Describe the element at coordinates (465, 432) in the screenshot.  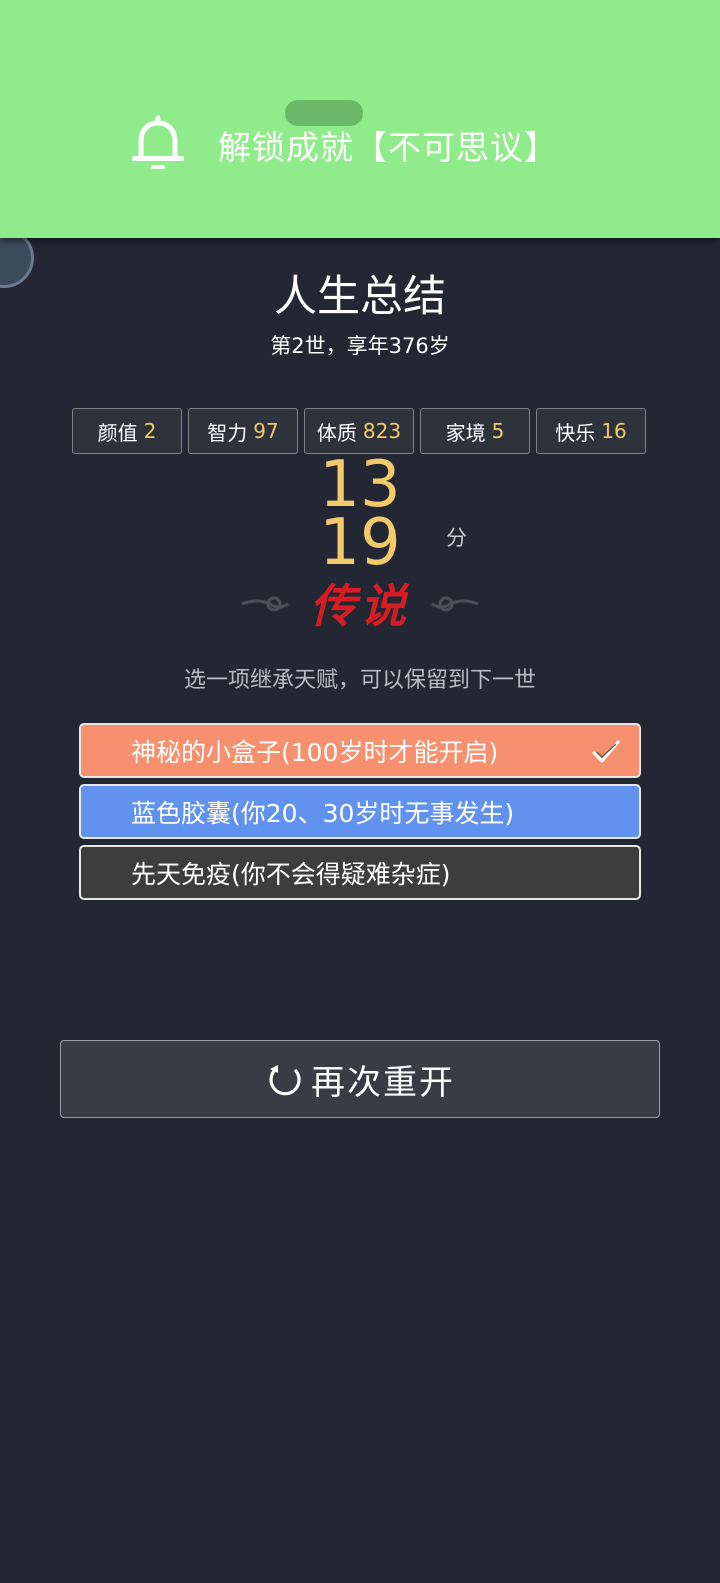
I see `stat-label: 家境` at that location.